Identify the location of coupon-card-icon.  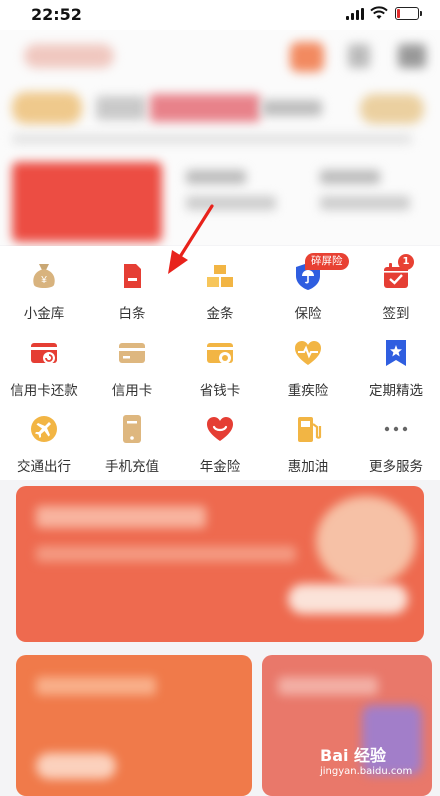
(220, 353).